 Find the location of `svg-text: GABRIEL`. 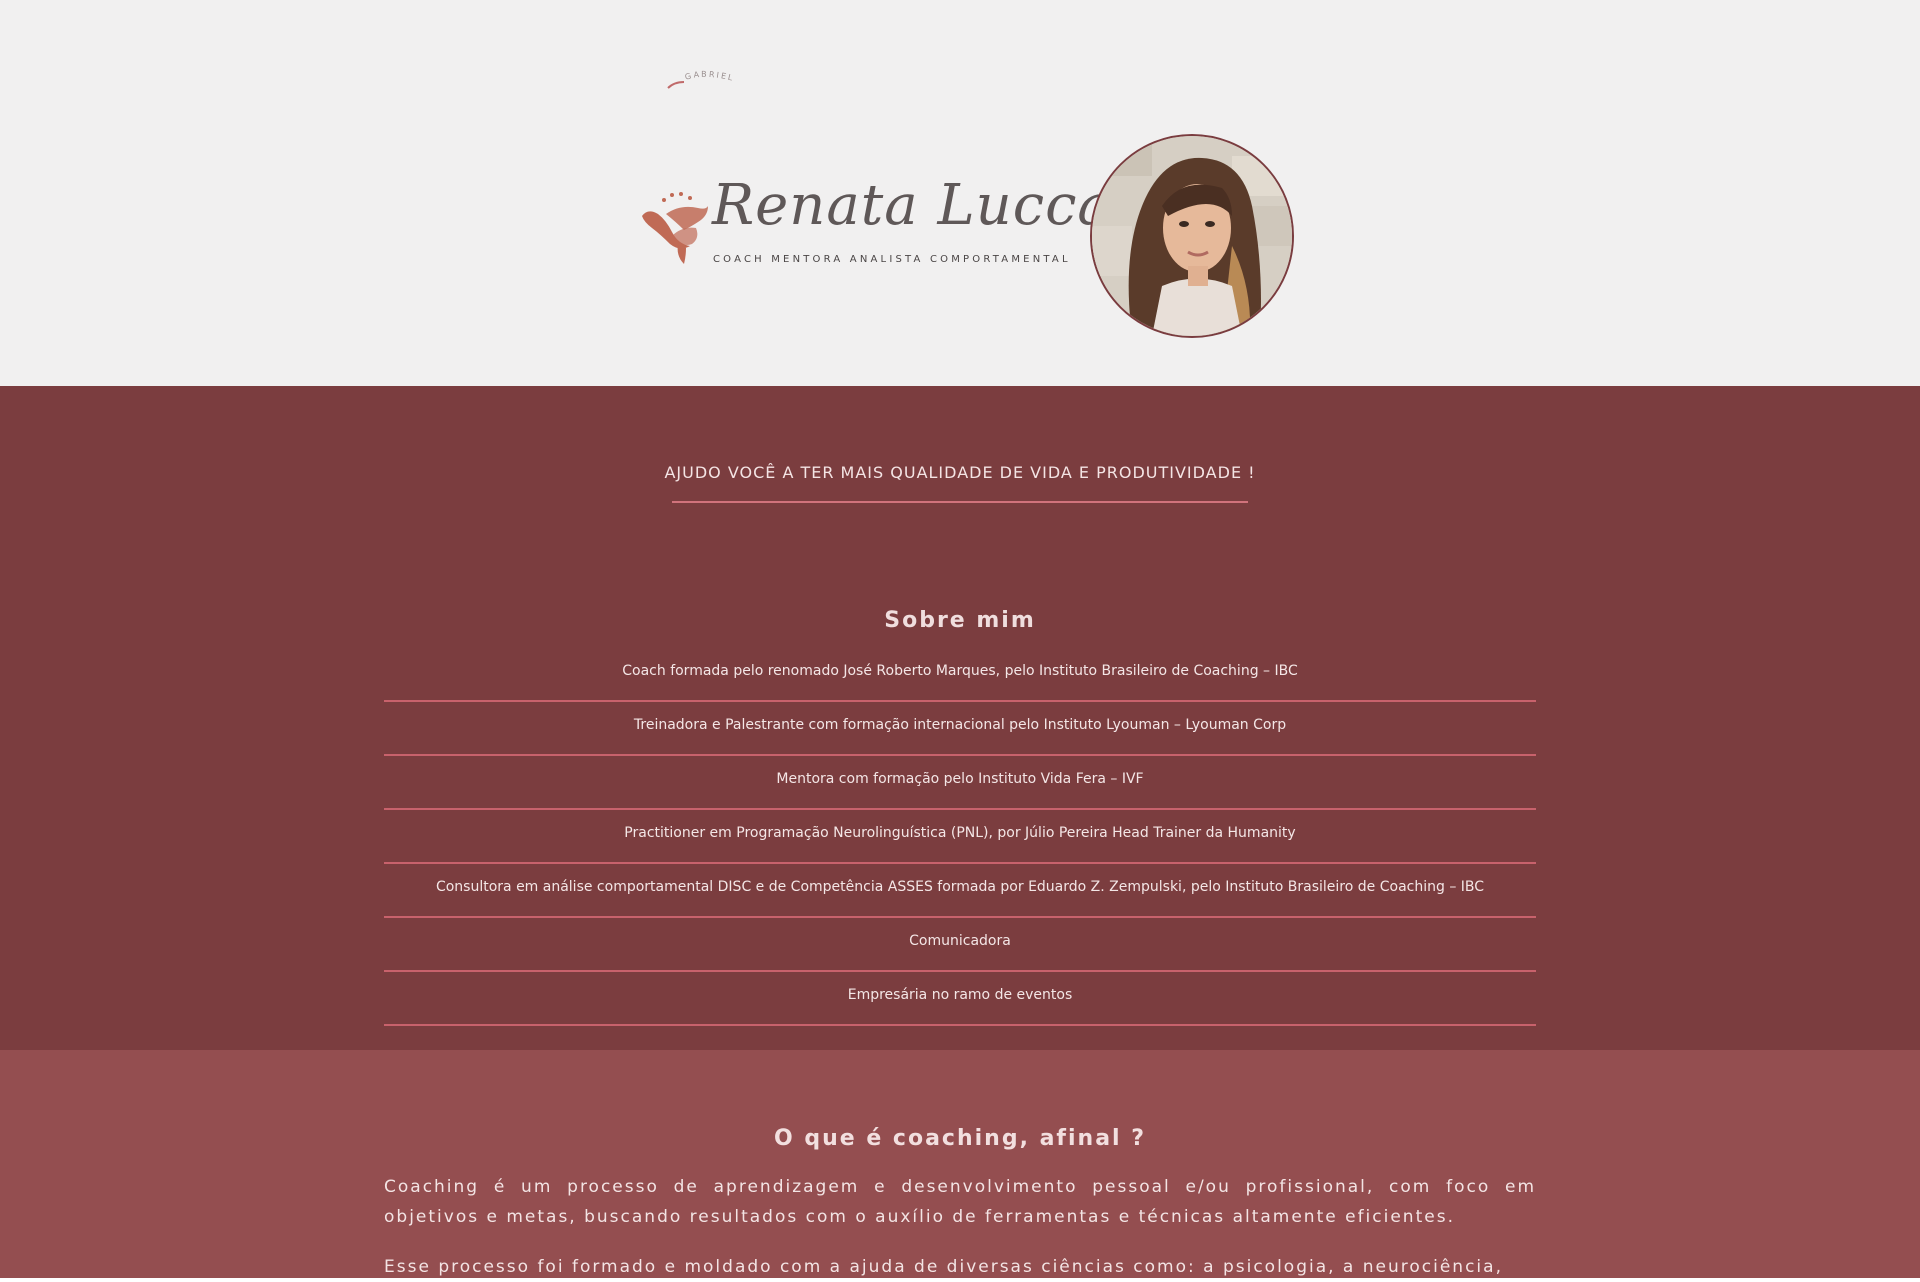

svg-text: GABRIEL is located at coordinates (709, 76).